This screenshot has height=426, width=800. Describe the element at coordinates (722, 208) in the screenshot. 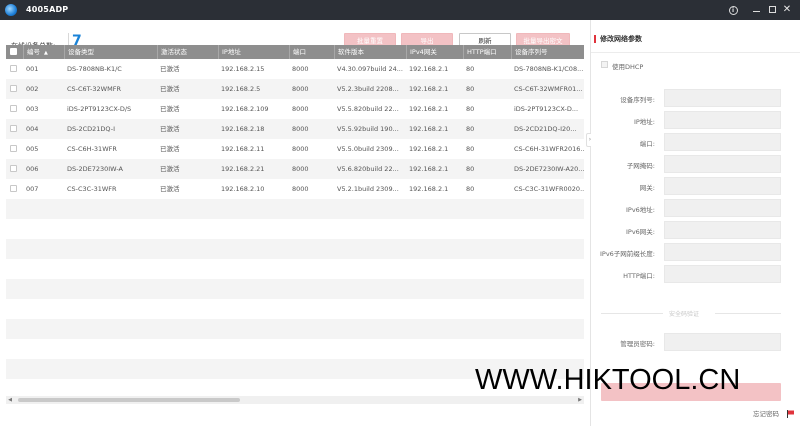

I see `ipv6-field` at that location.